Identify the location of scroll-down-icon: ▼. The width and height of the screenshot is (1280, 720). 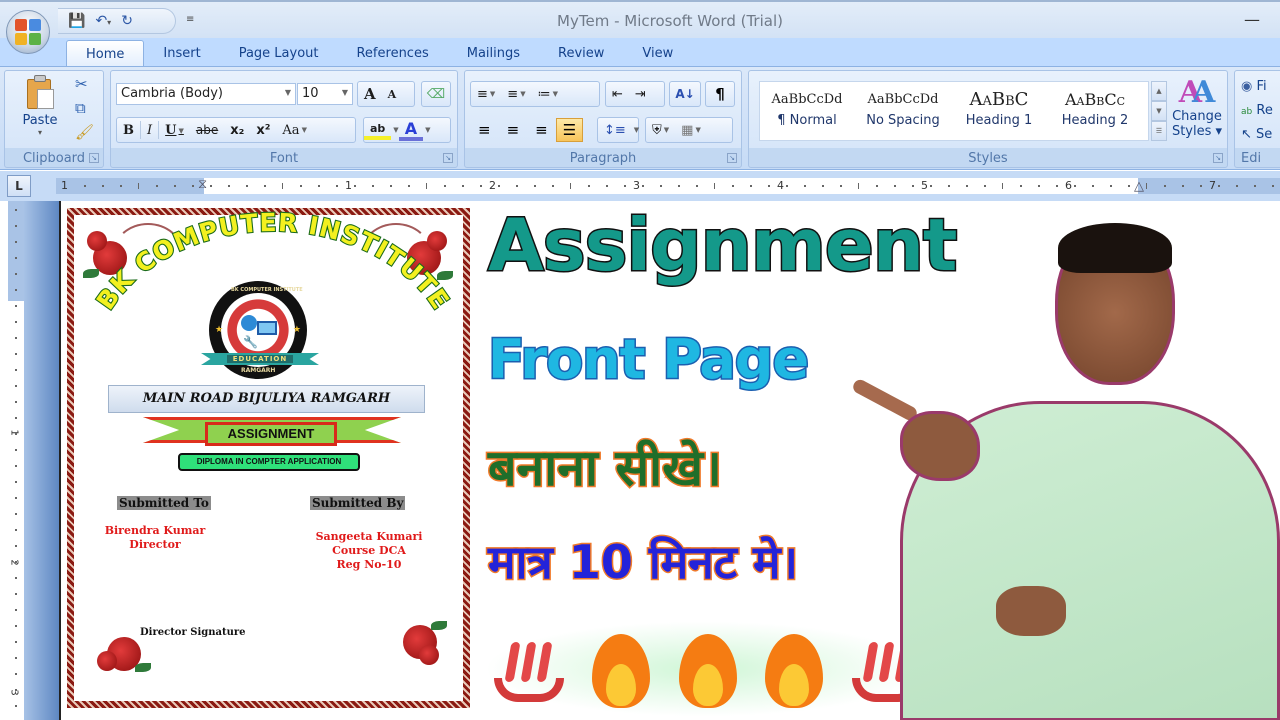
(1159, 111).